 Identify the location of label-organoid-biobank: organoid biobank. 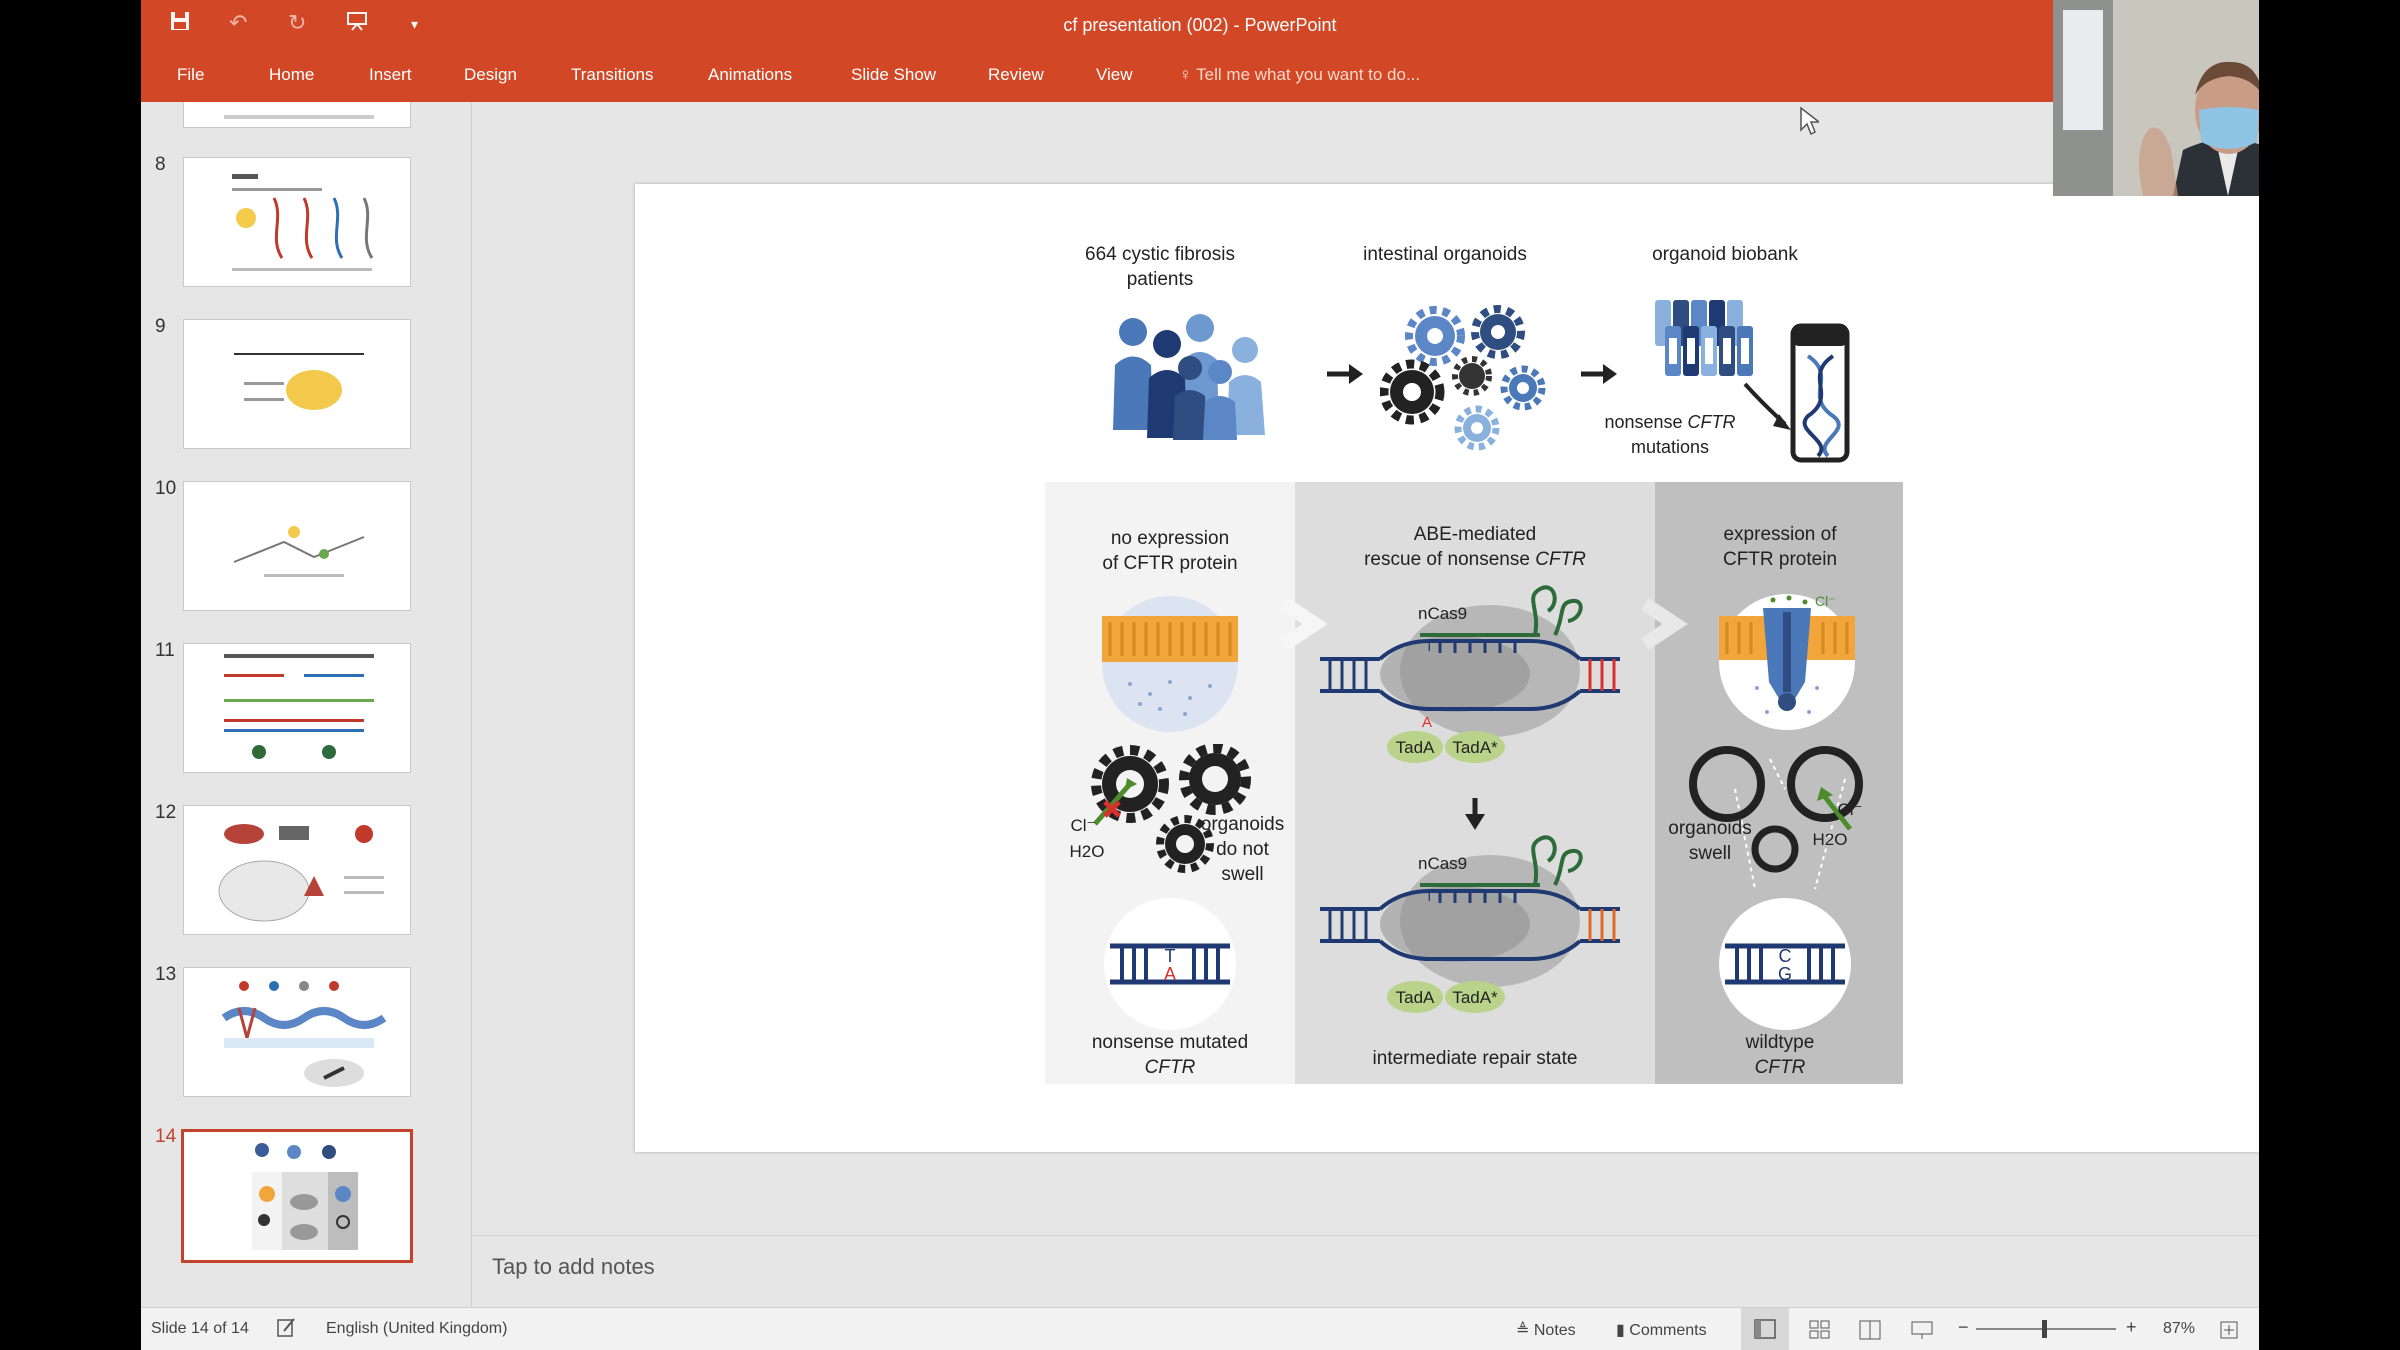
(1725, 254).